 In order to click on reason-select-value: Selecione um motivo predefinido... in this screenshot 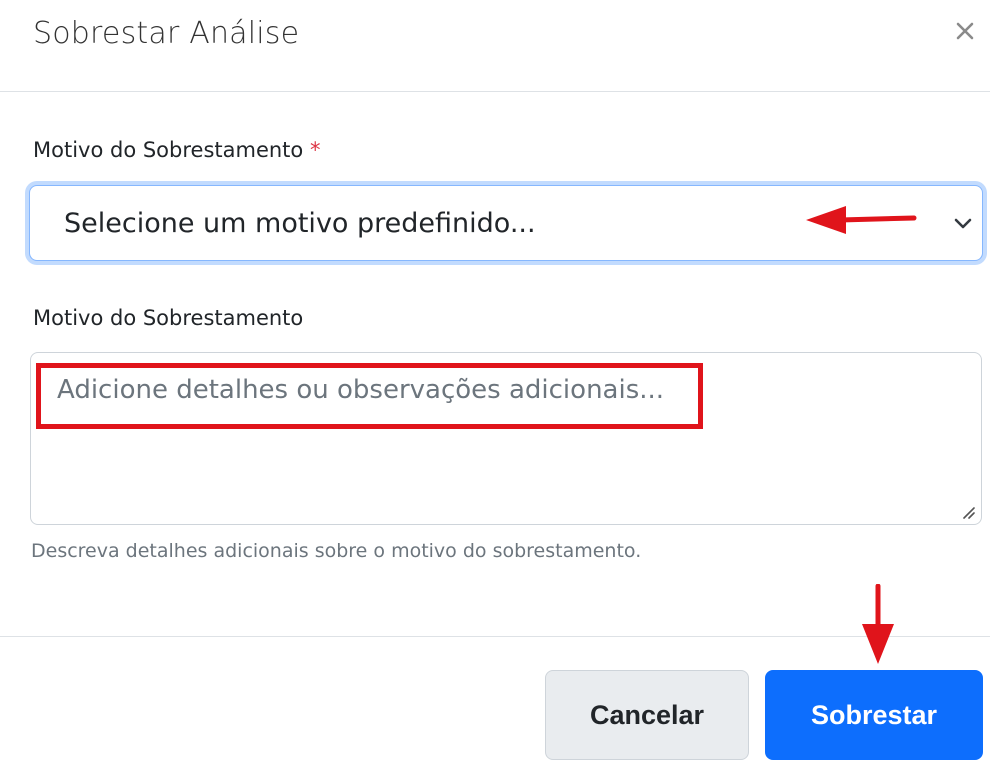, I will do `click(300, 223)`.